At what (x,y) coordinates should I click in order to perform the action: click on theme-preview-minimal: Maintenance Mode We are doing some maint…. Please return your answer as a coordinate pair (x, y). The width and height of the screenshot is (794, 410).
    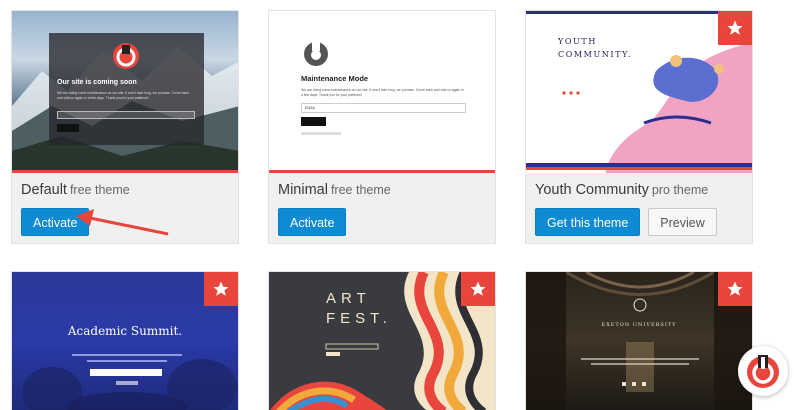
    Looking at the image, I should click on (382, 92).